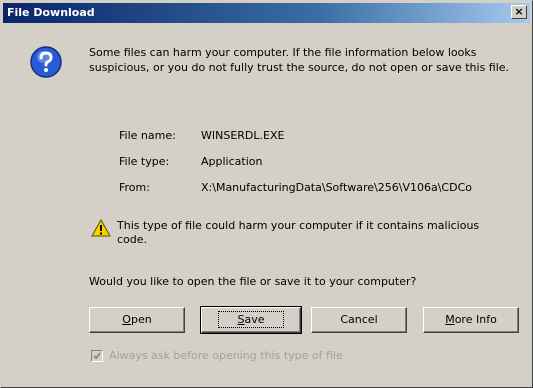  What do you see at coordinates (266, 13) in the screenshot?
I see `title-bar: File Download ×` at bounding box center [266, 13].